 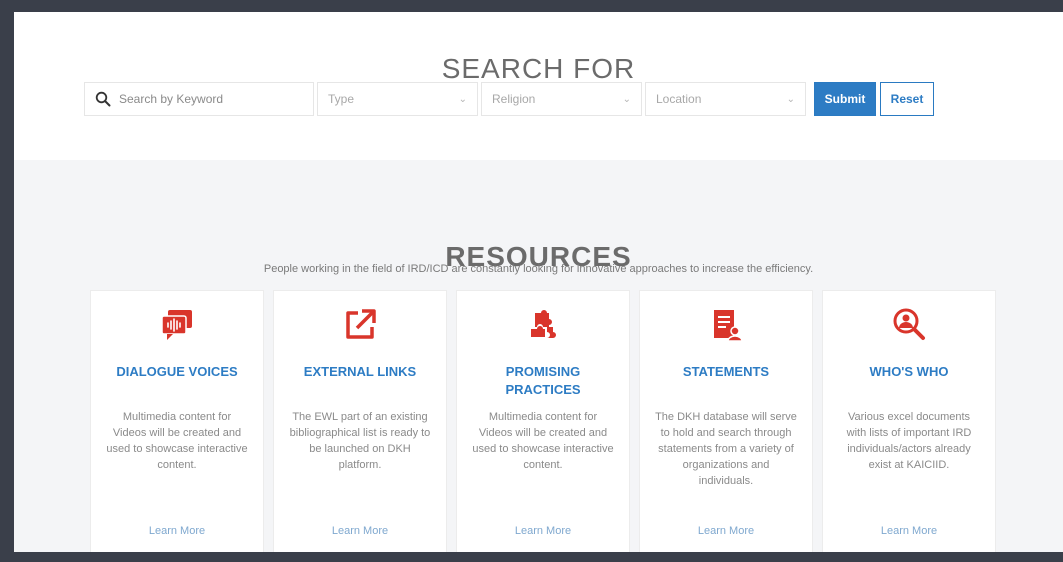 I want to click on type-select: Type ⌄, so click(x=397, y=99).